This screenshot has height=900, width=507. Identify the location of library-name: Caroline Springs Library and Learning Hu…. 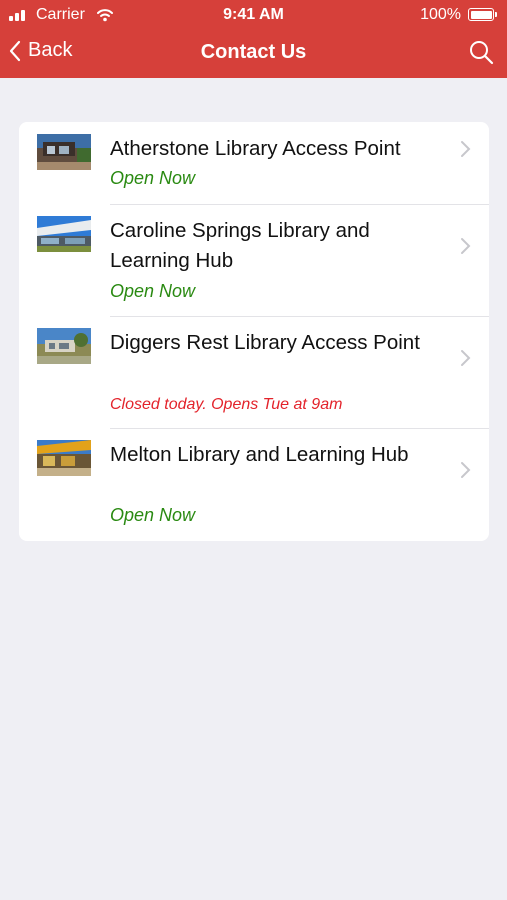
(240, 245).